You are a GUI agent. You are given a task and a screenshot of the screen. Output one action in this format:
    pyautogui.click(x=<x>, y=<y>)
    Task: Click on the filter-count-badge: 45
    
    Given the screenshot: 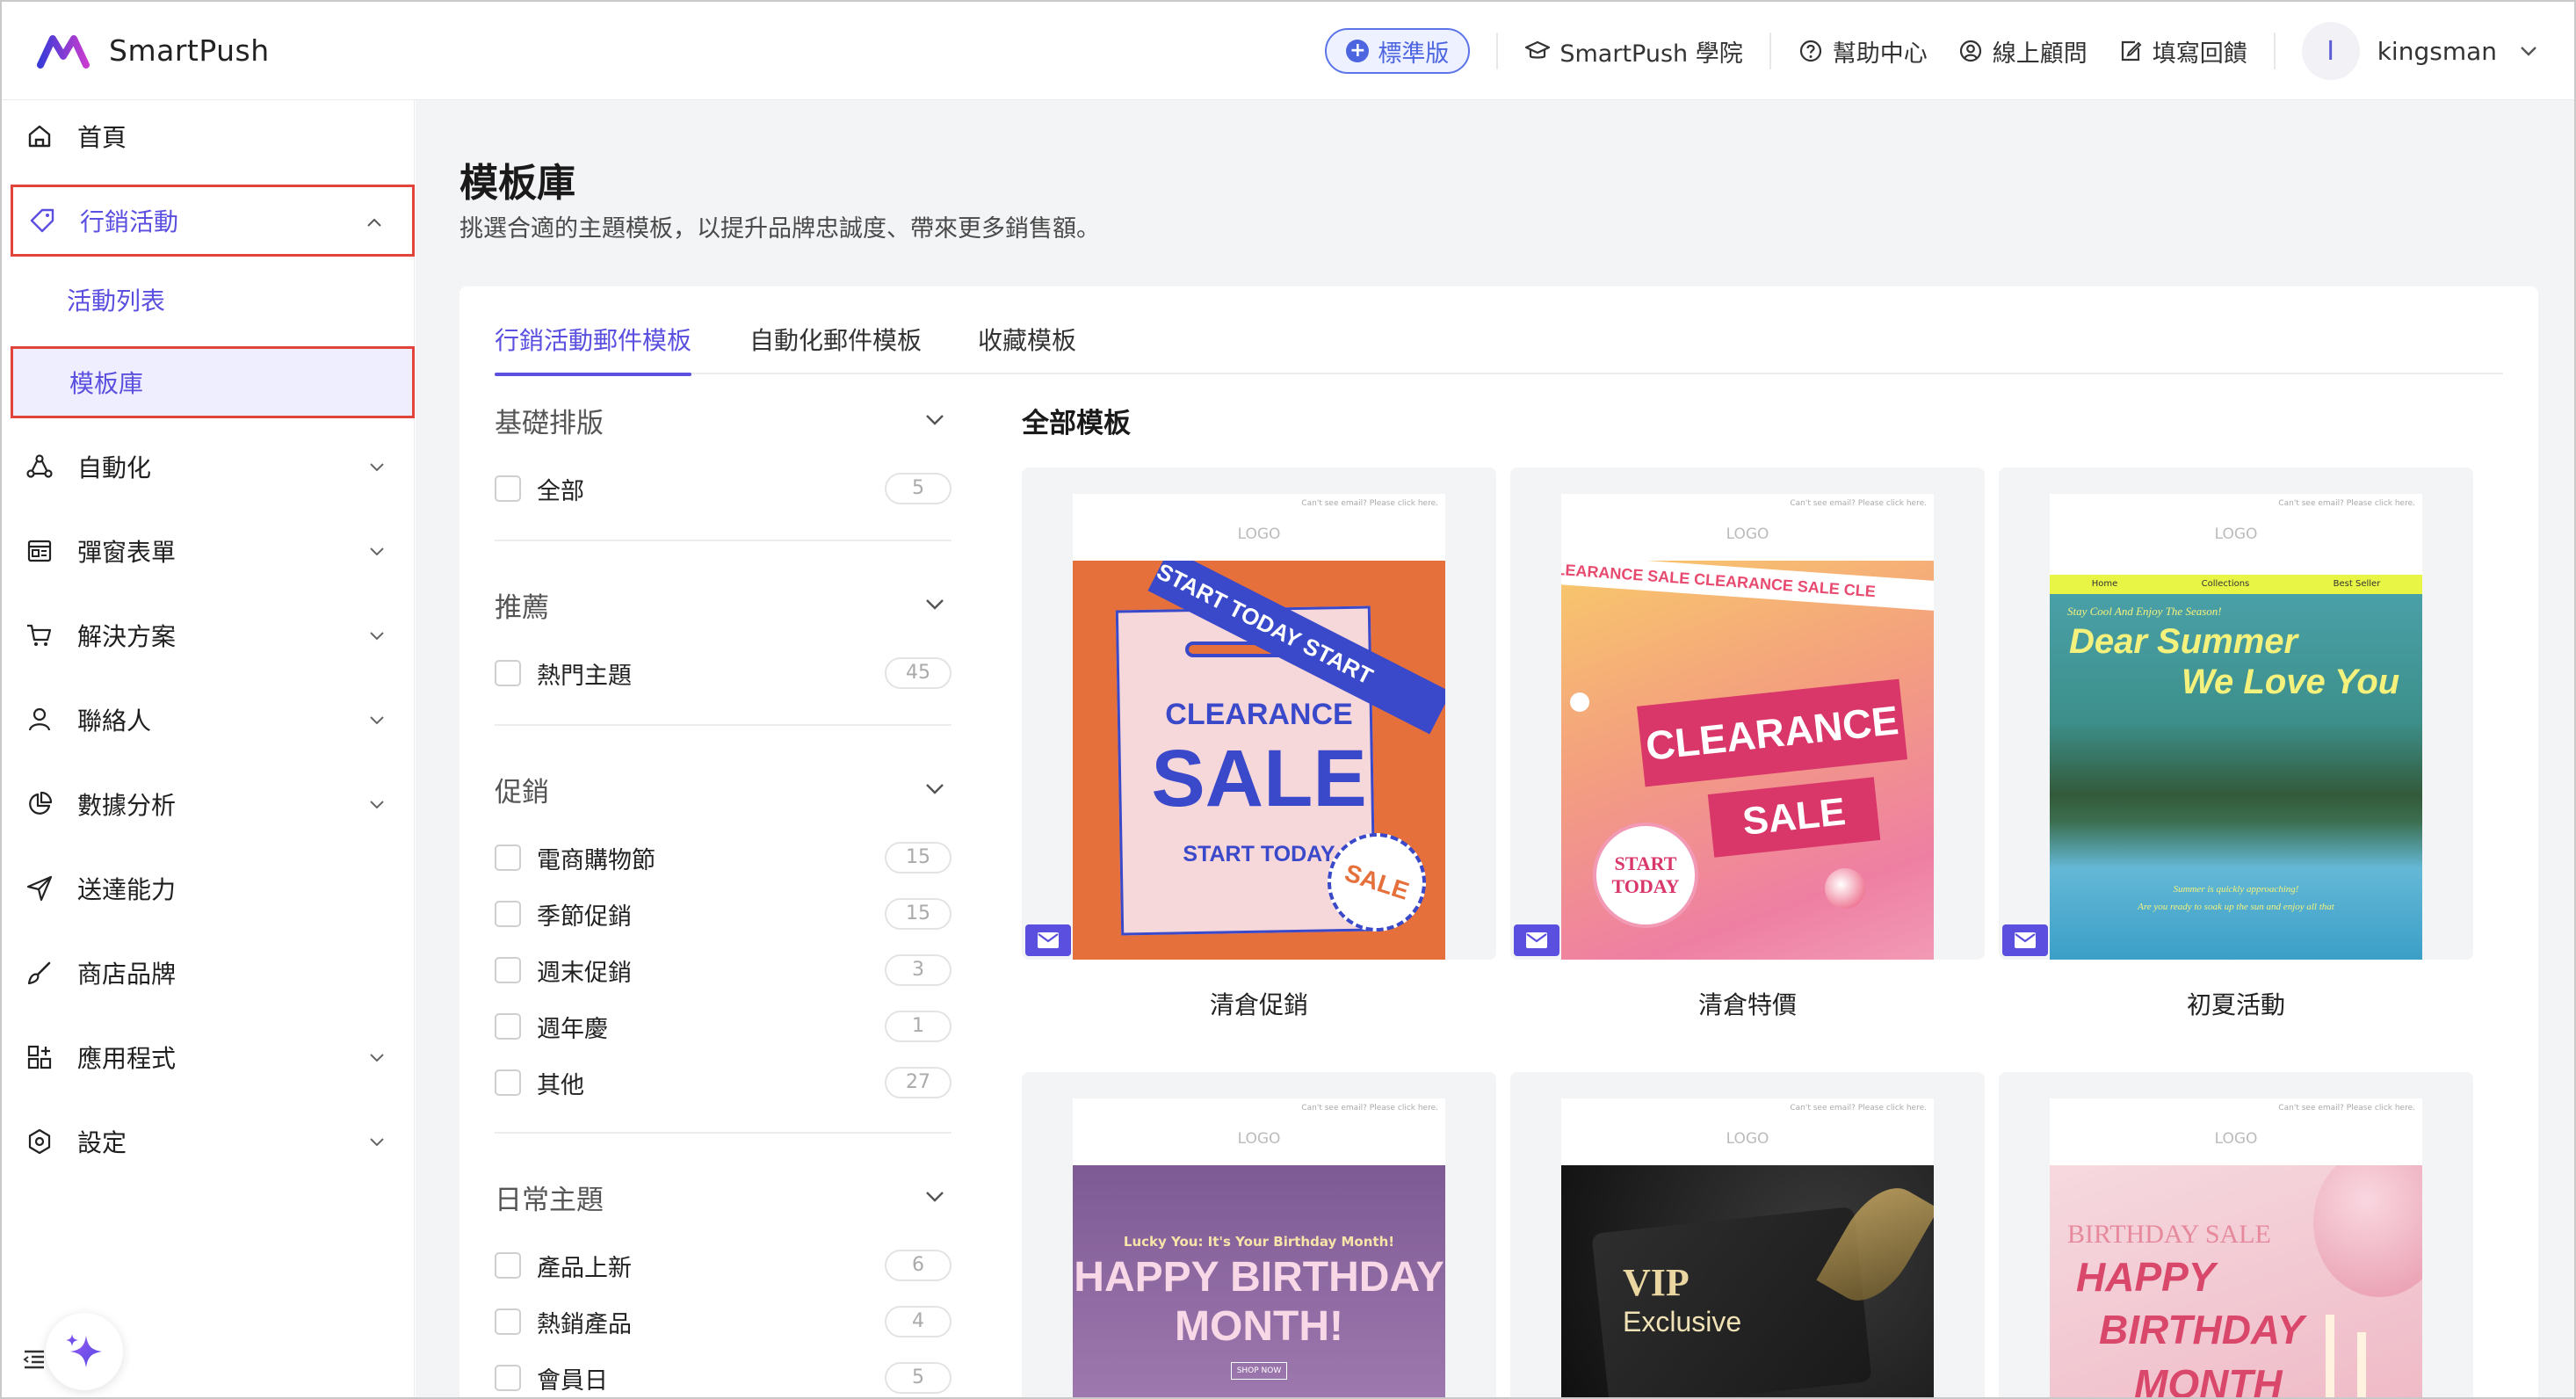 What is the action you would take?
    pyautogui.click(x=918, y=673)
    